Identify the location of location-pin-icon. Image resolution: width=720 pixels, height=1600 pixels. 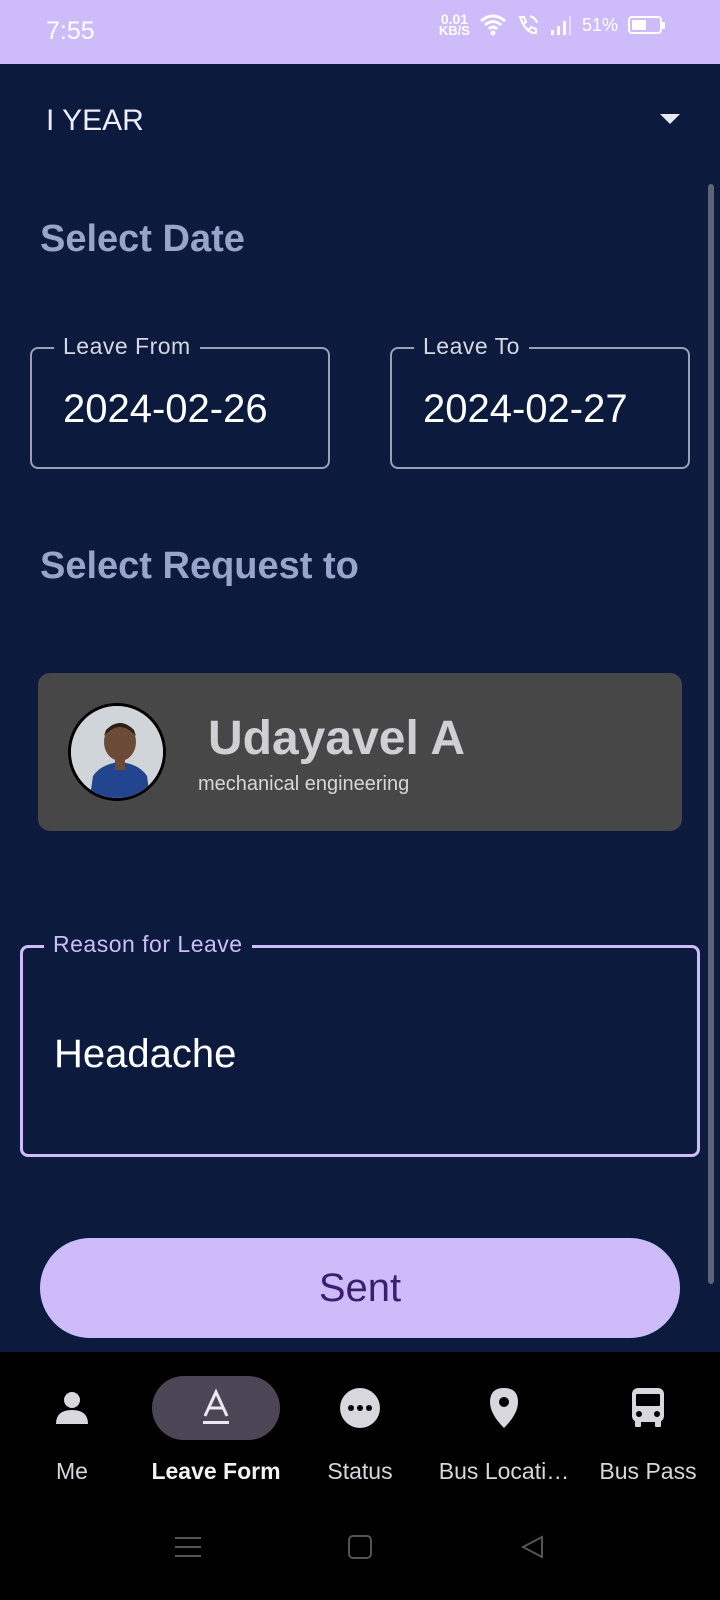
(504, 1408).